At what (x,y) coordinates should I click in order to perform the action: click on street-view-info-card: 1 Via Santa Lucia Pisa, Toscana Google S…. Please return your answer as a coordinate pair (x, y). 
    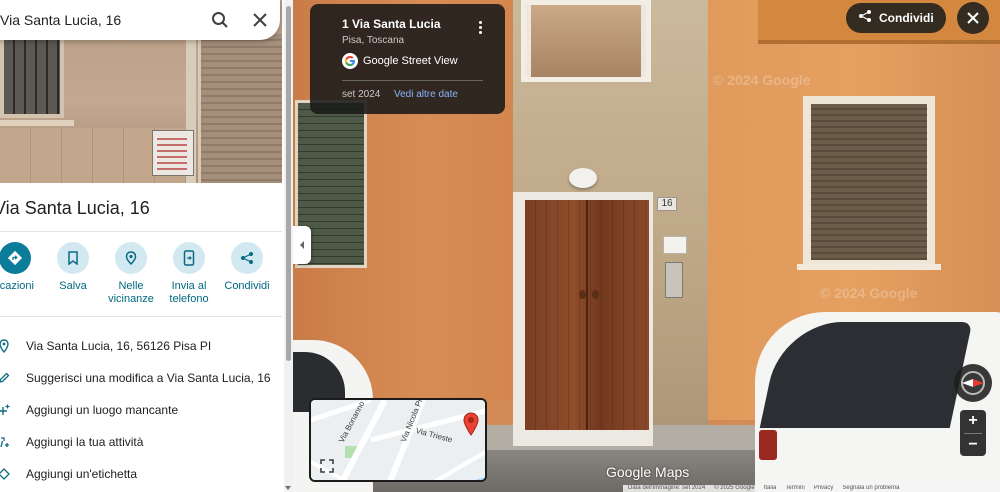
    Looking at the image, I should click on (407, 59).